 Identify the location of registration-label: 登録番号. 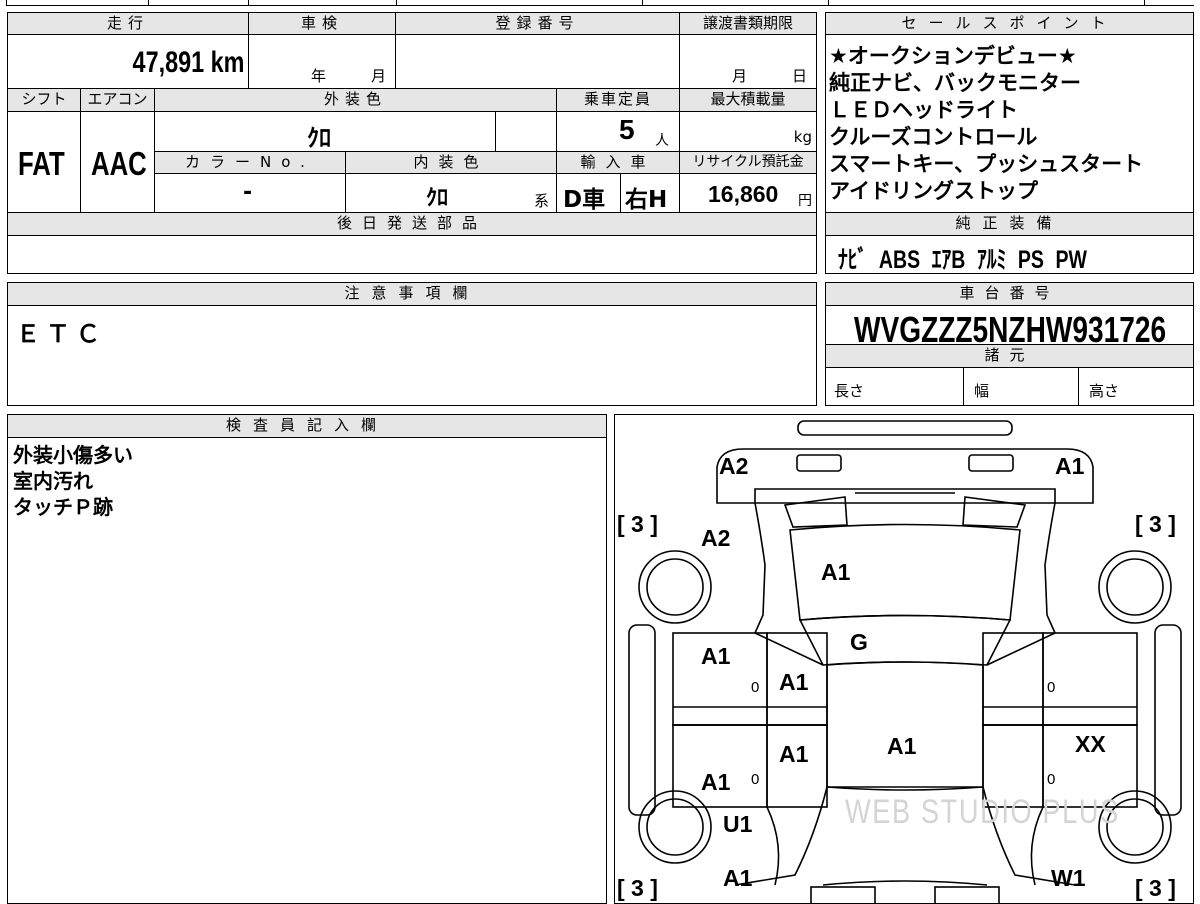
(537, 23).